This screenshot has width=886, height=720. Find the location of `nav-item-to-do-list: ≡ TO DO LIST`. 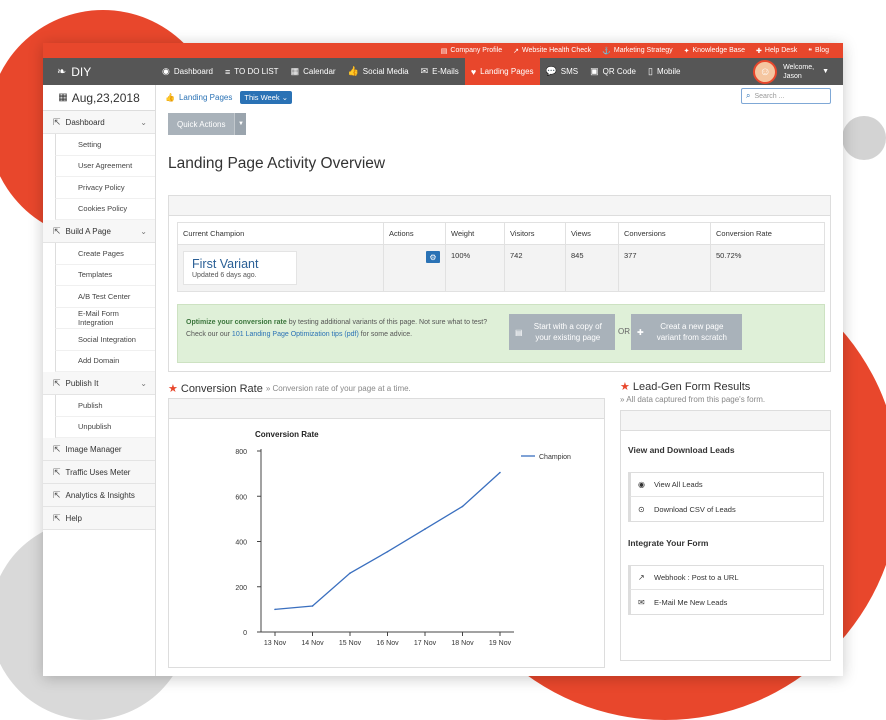

nav-item-to-do-list: ≡ TO DO LIST is located at coordinates (252, 71).